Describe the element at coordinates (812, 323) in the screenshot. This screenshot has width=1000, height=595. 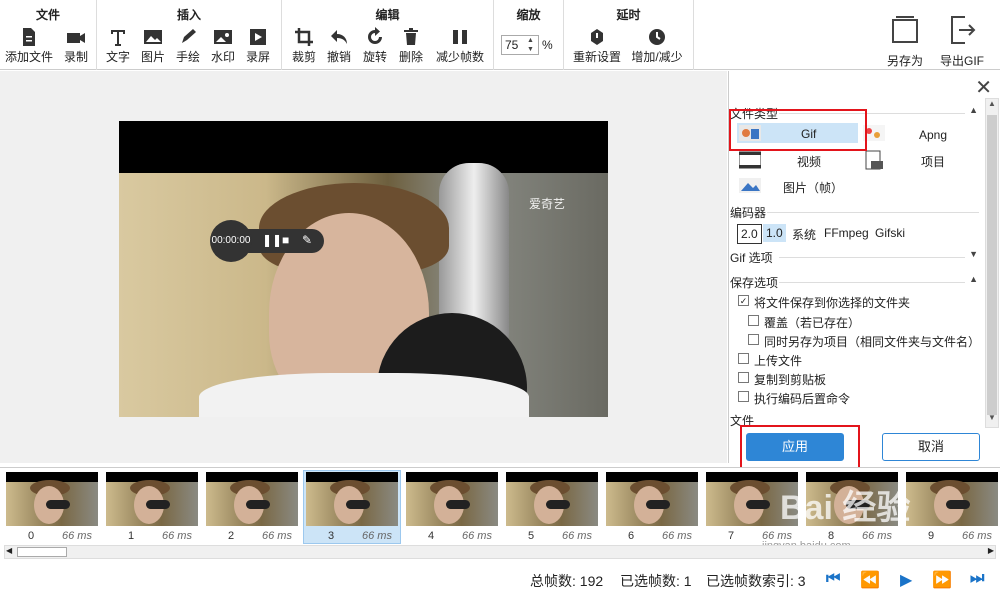
I see `overwrite-label: 覆盖（若已存在）` at that location.